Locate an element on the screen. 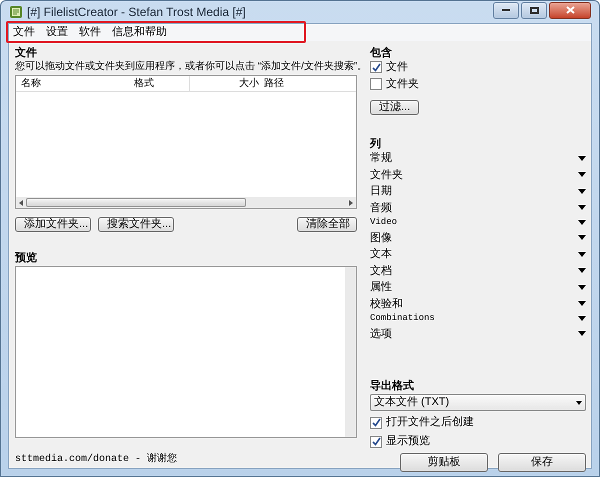  button: 清除全部 is located at coordinates (327, 224).